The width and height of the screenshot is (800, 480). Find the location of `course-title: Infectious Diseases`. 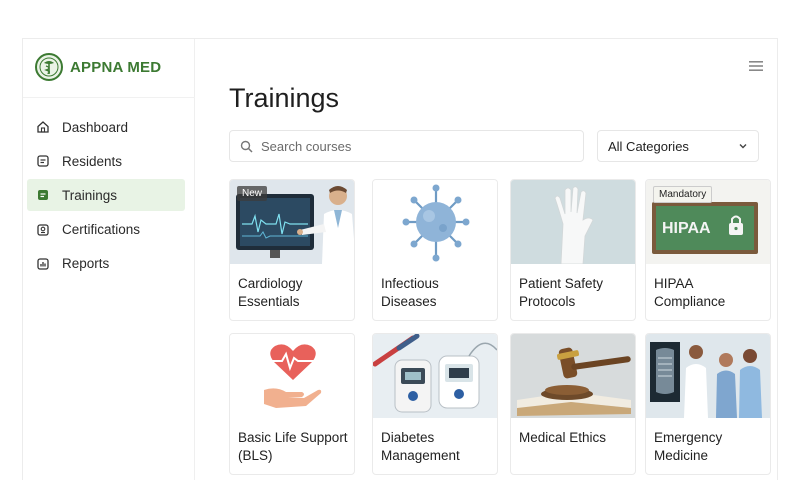

course-title: Infectious Diseases is located at coordinates (410, 292).